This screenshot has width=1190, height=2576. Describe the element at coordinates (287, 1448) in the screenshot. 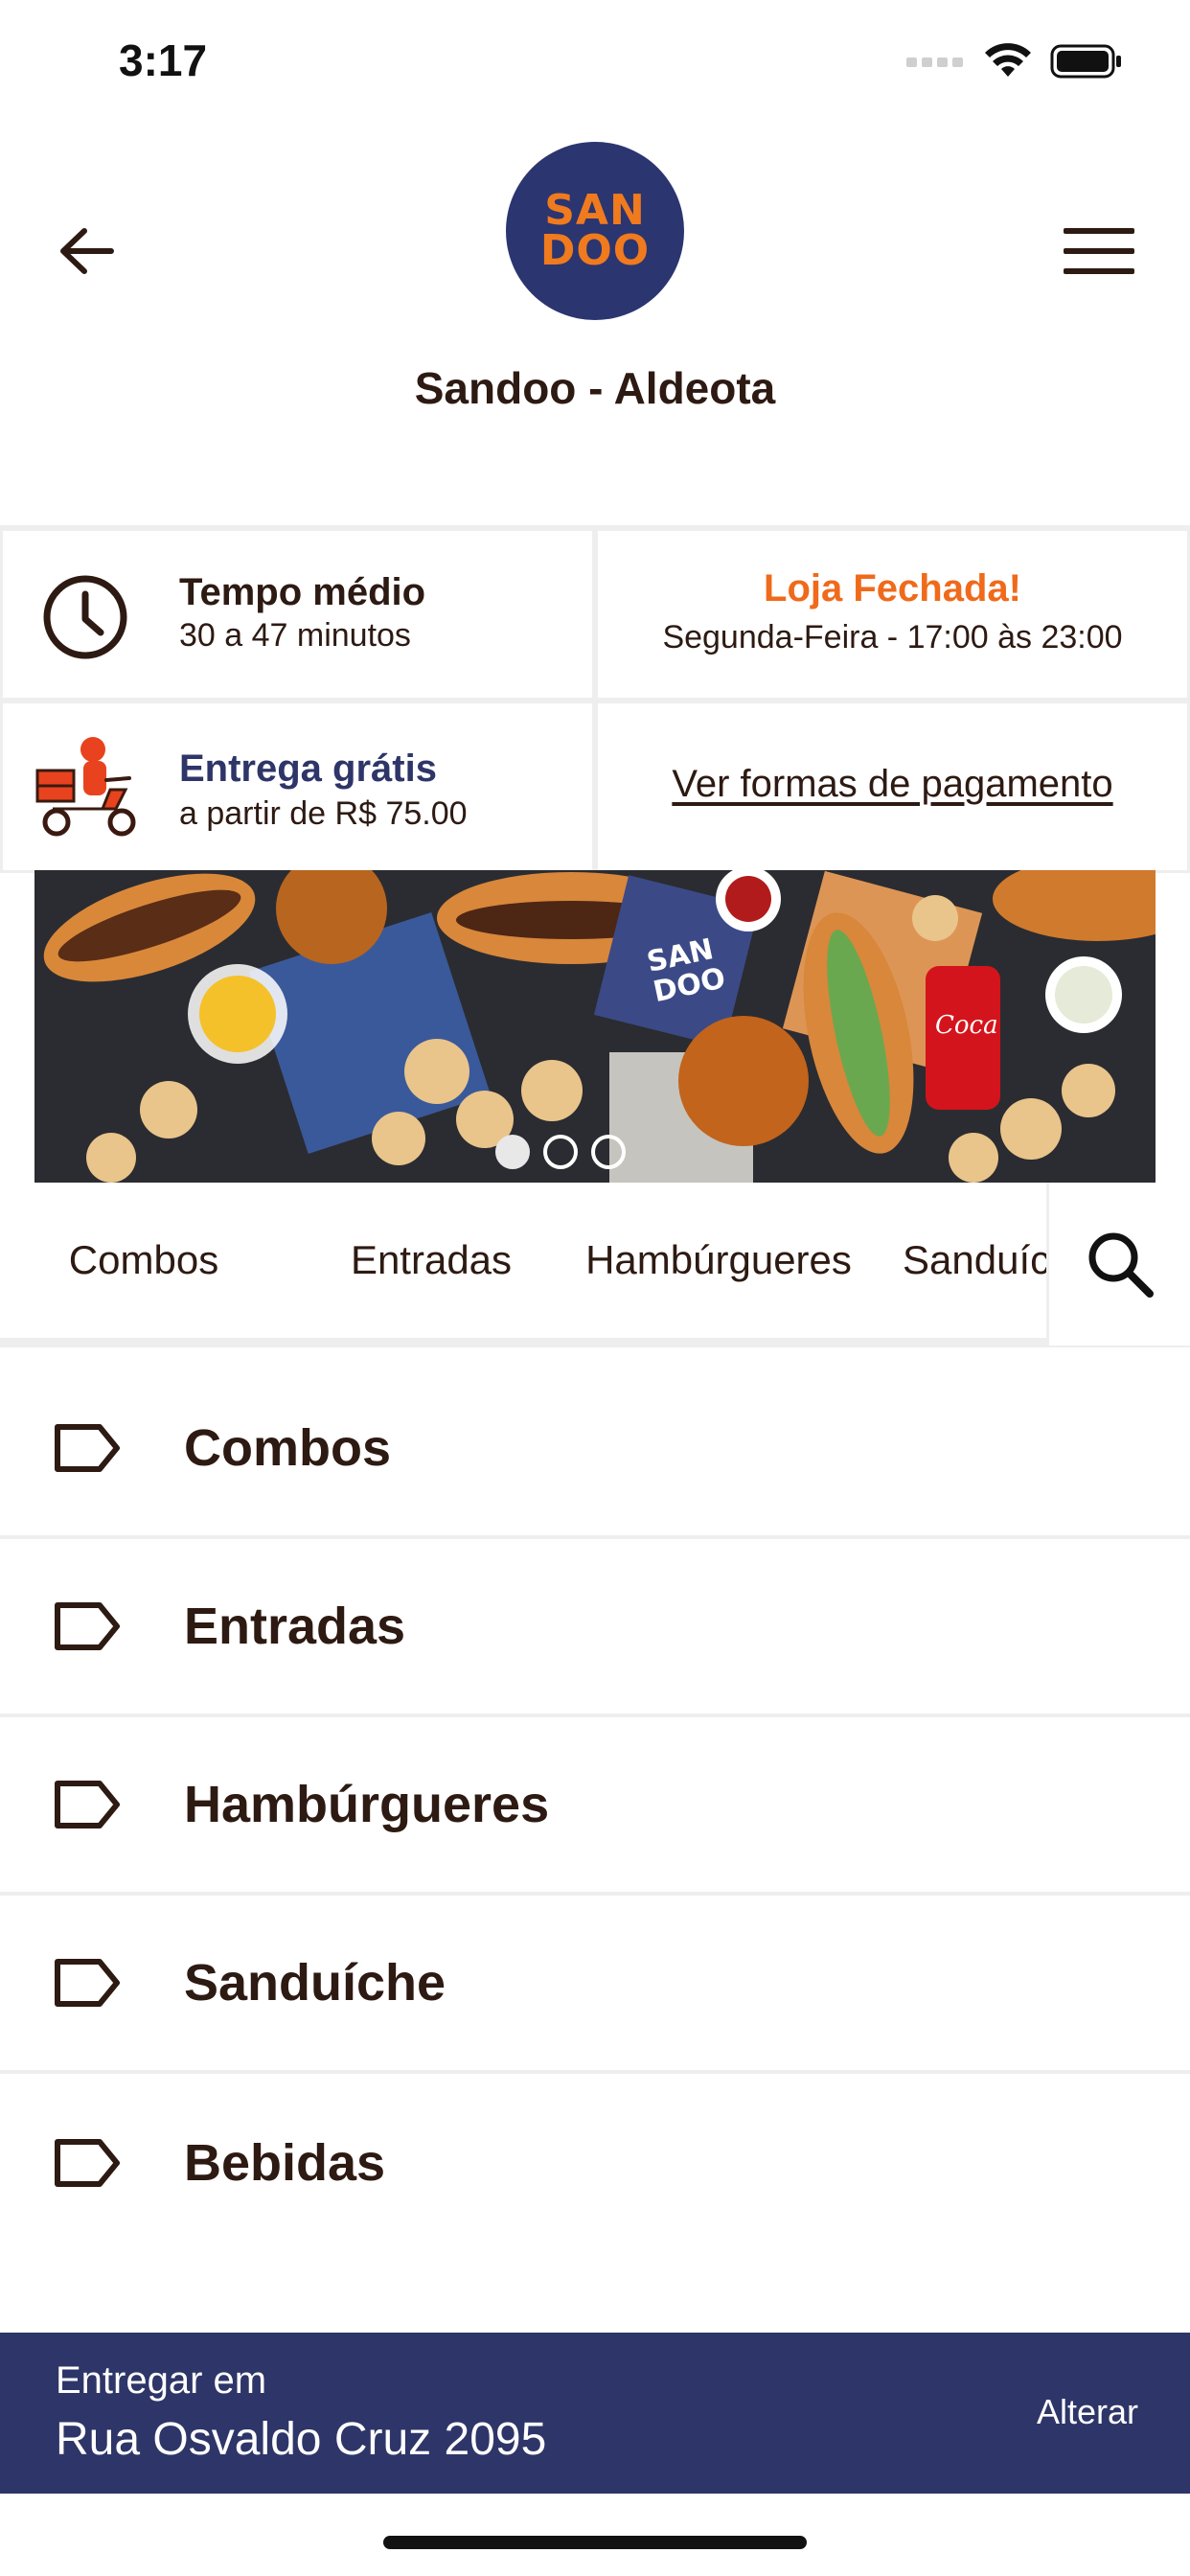

I see `category-label: Combos` at that location.